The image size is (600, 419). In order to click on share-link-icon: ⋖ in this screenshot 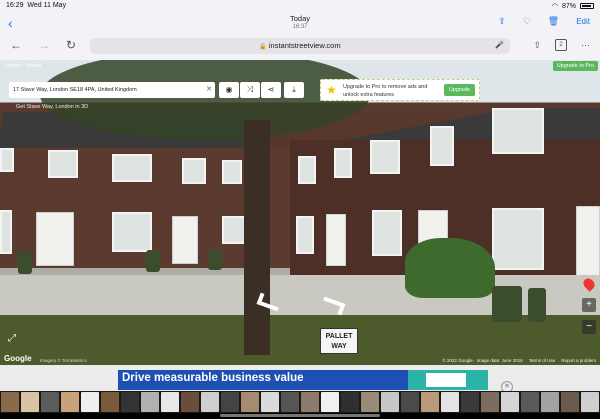, I will do `click(271, 90)`.